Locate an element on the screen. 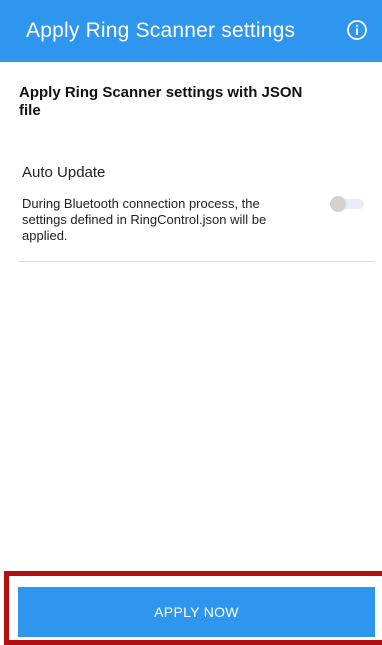 Image resolution: width=382 pixels, height=645 pixels. toggle-thumb is located at coordinates (338, 204).